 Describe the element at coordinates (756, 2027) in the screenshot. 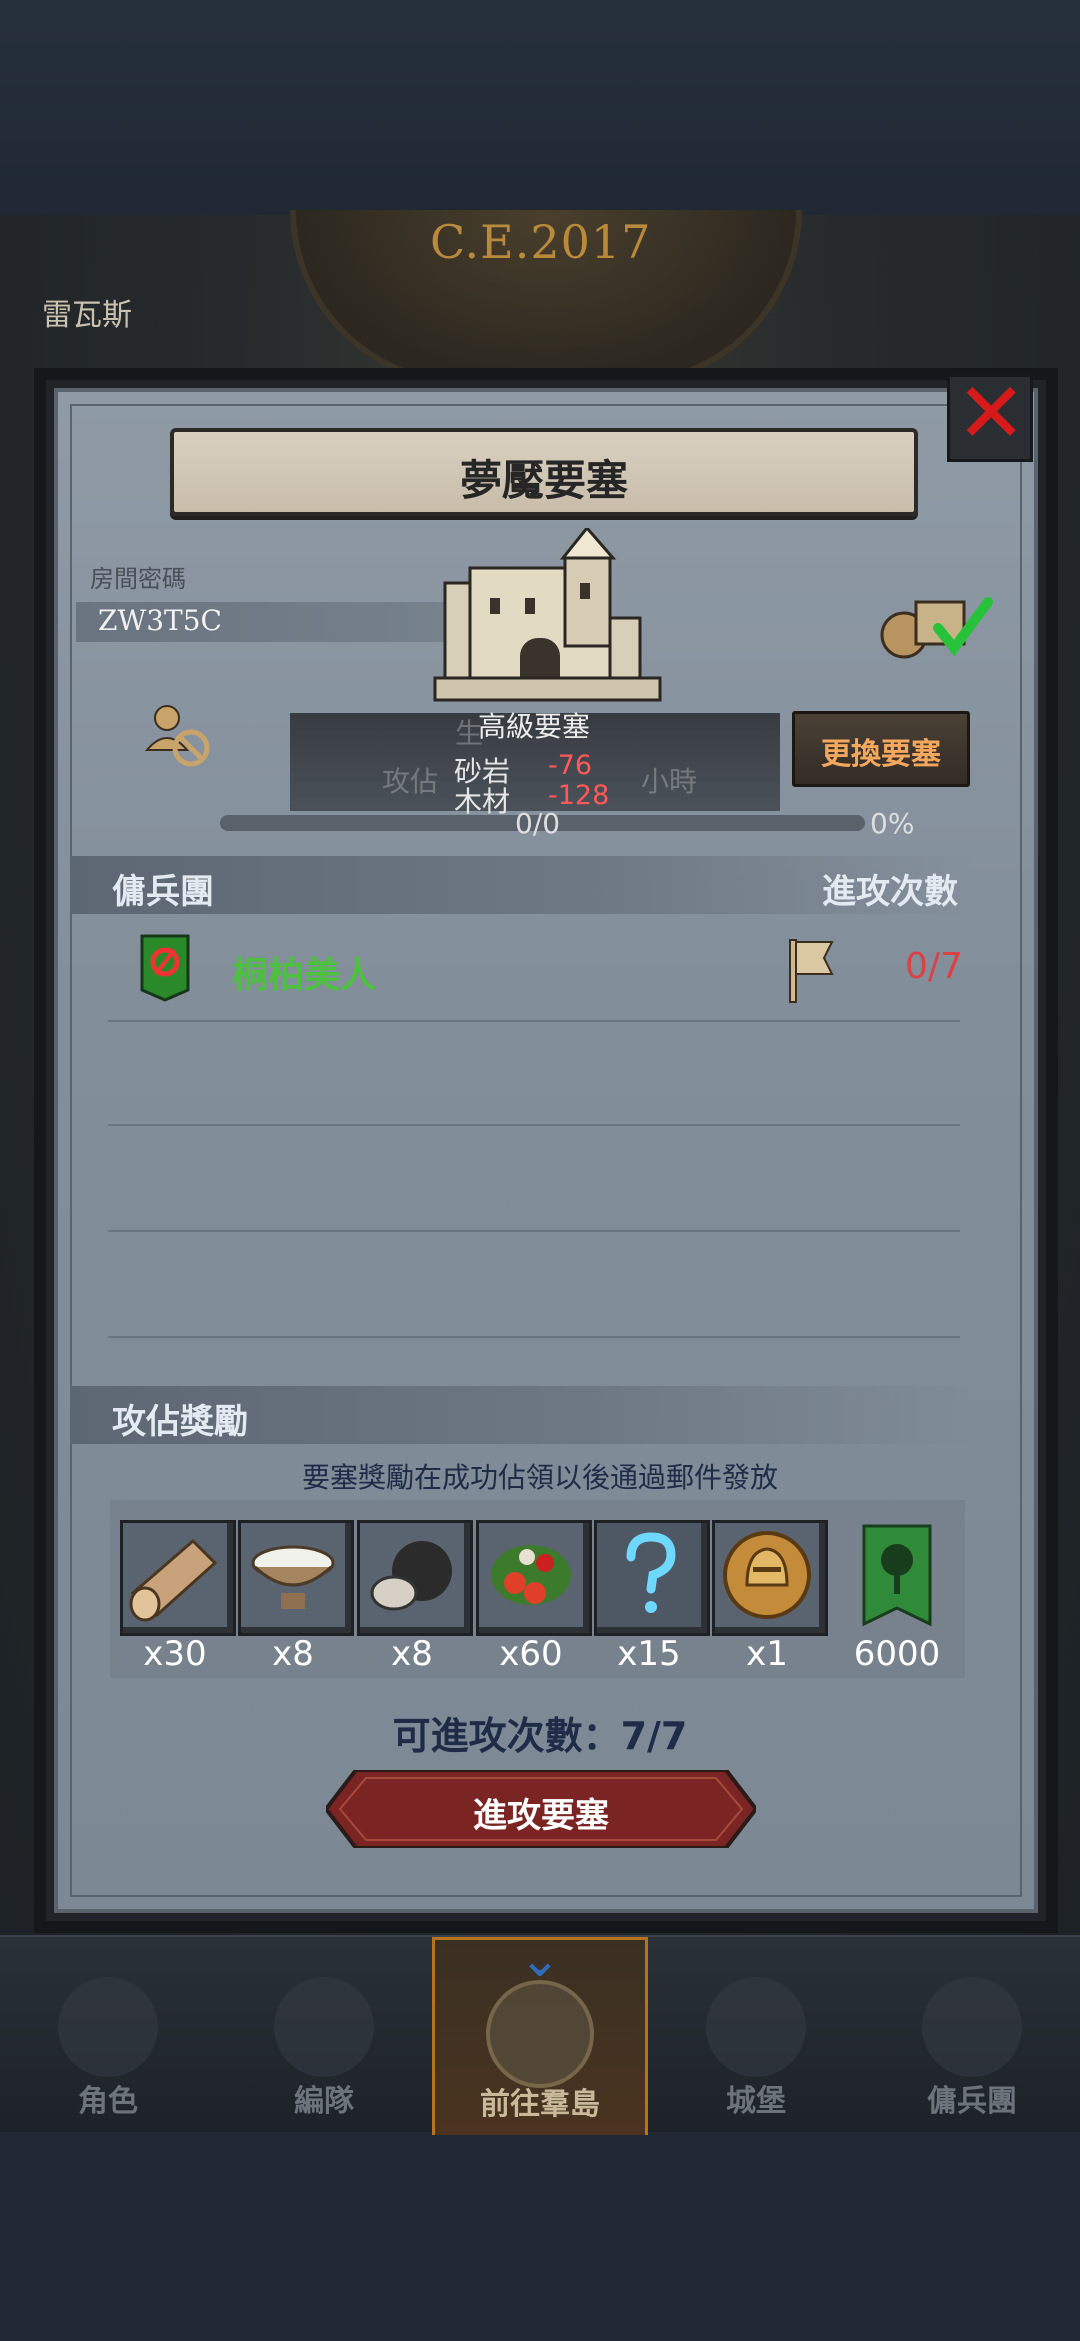

I see `castle-icon` at that location.